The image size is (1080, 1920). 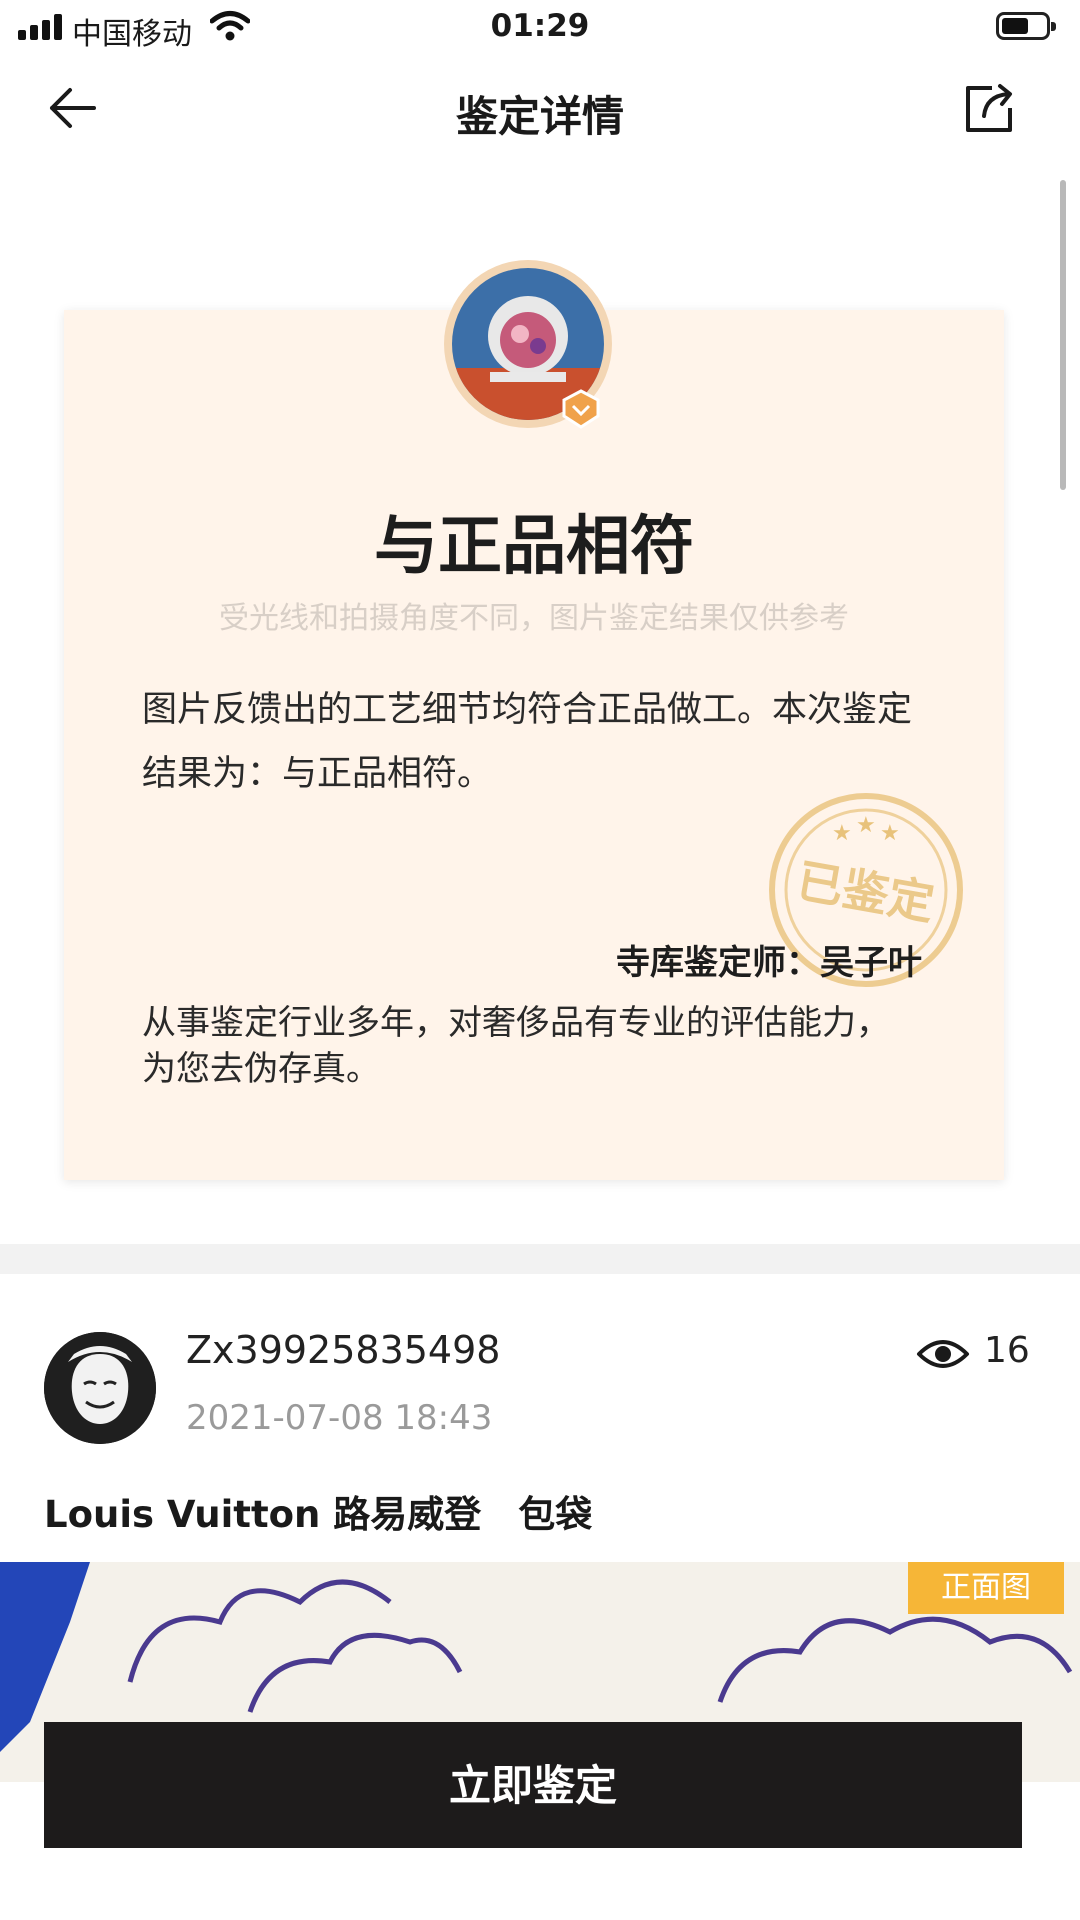 What do you see at coordinates (943, 1354) in the screenshot?
I see `eye-icon` at bounding box center [943, 1354].